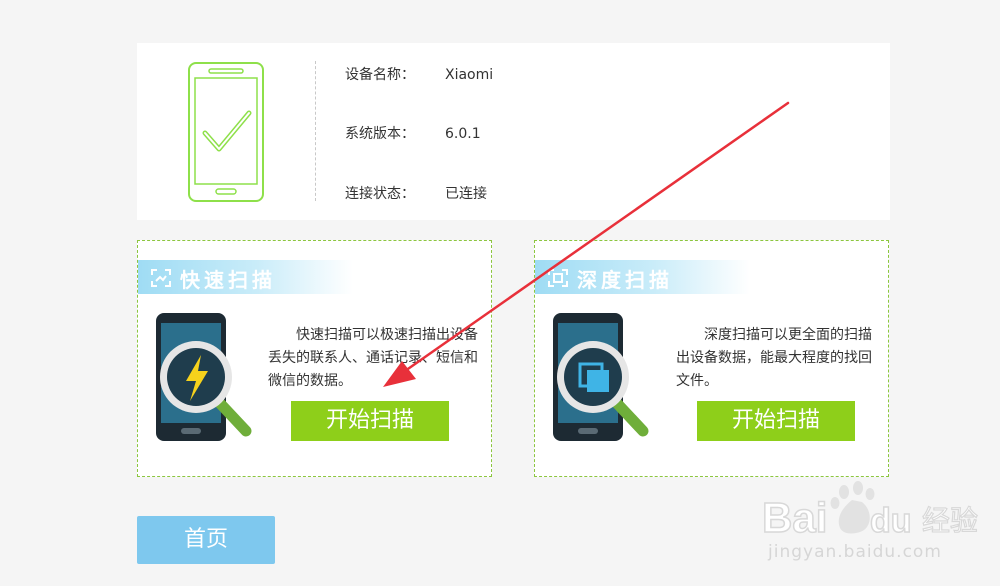 The image size is (1000, 586). I want to click on baidu-watermark: Bai du 经验 jingyan.baidu.com, so click(874, 525).